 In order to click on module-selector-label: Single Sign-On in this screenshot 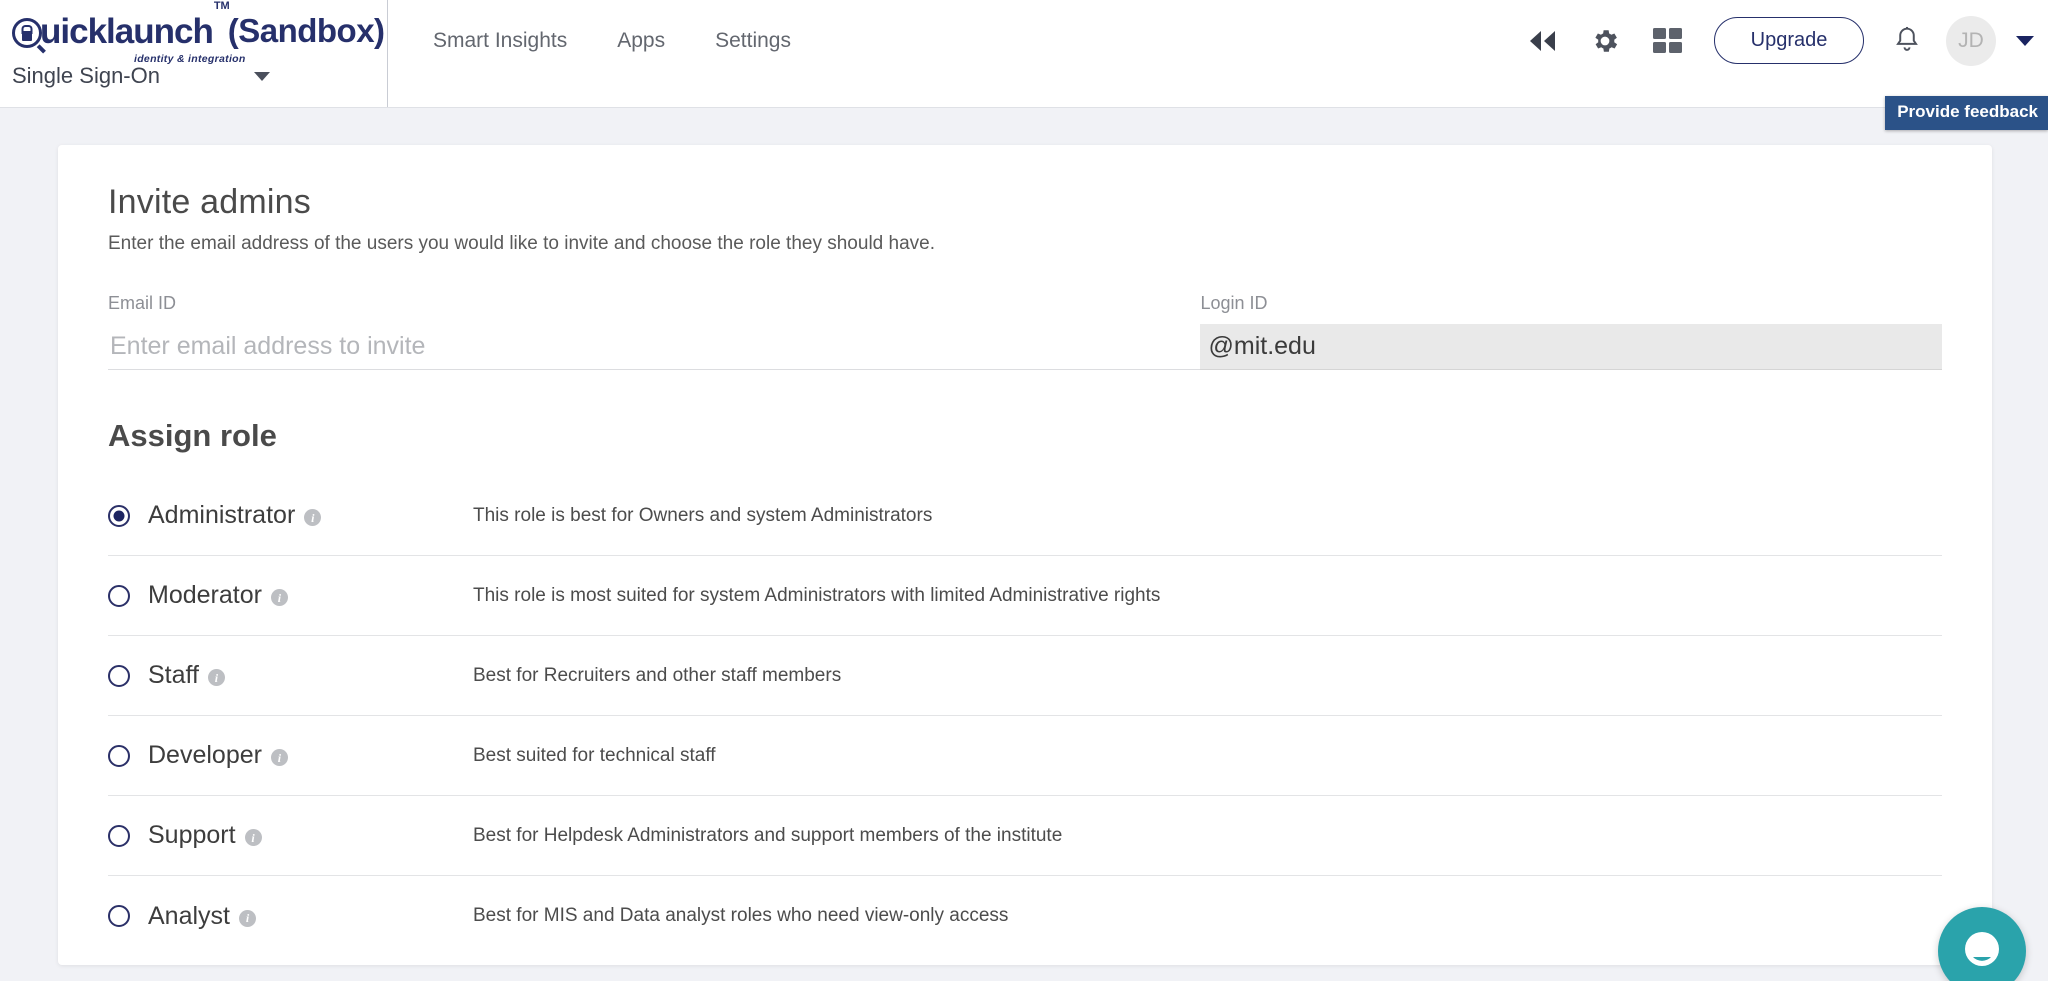, I will do `click(86, 75)`.